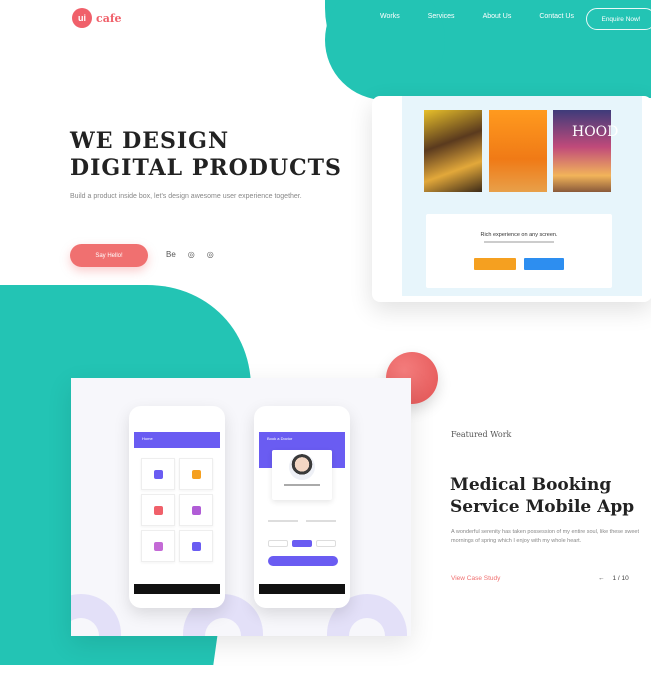 The width and height of the screenshot is (651, 674). What do you see at coordinates (210, 254) in the screenshot?
I see `instagram-icon: ◎` at bounding box center [210, 254].